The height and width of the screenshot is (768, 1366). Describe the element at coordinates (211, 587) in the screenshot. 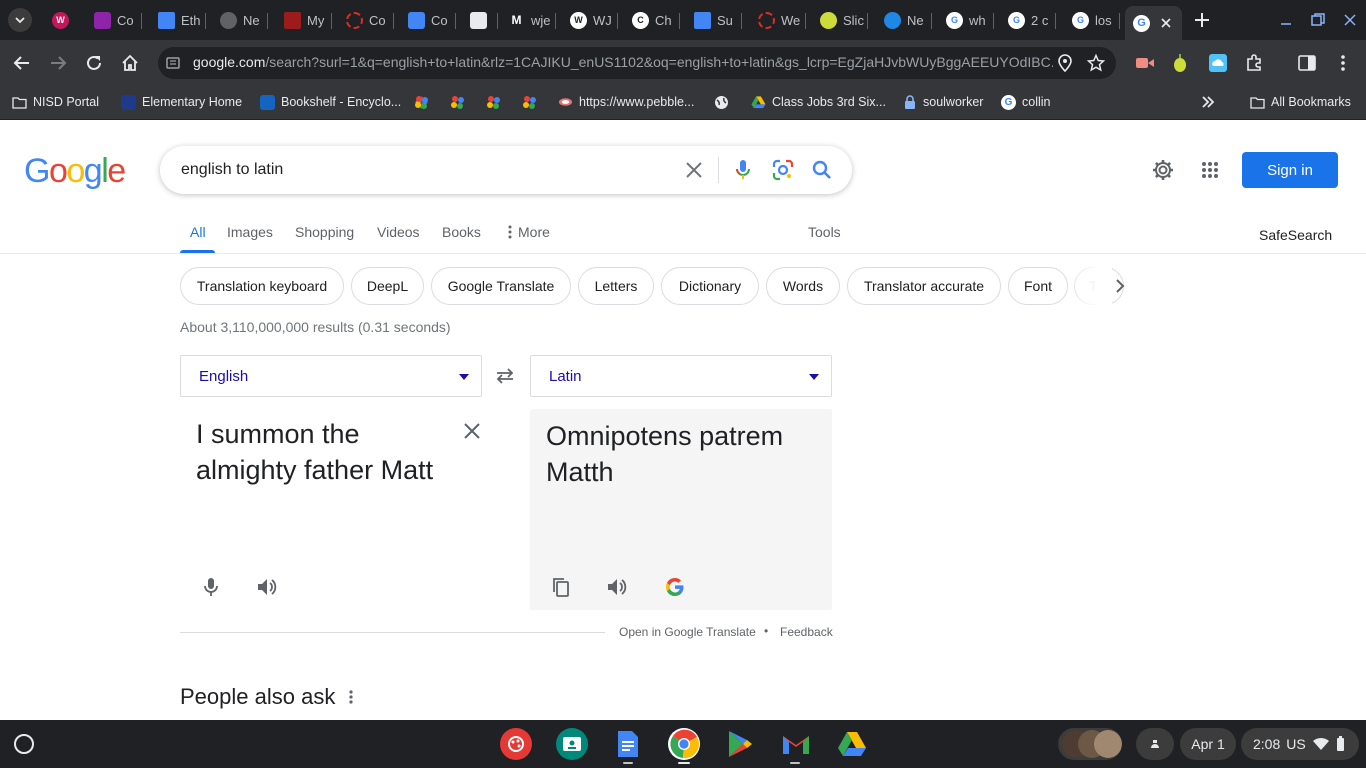

I see `source-voice-input-button` at that location.